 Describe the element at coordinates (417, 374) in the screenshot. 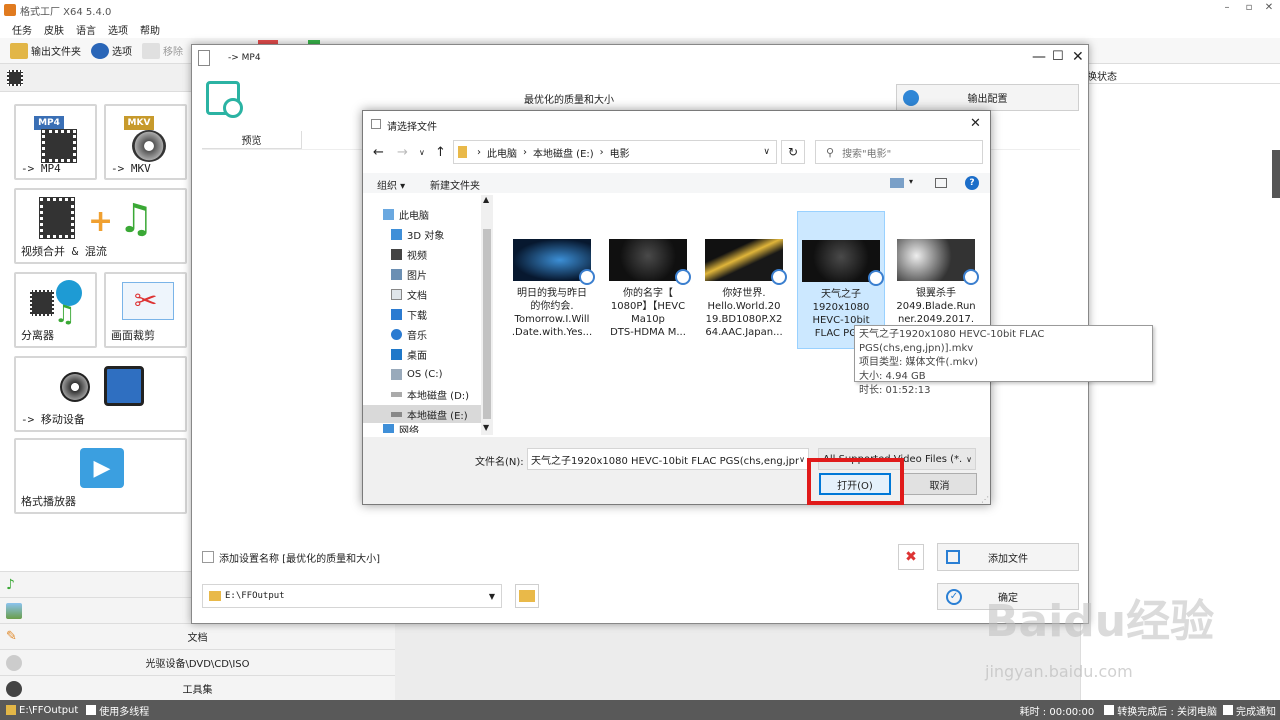

I see `tree-drive-c: OS (C:)` at that location.